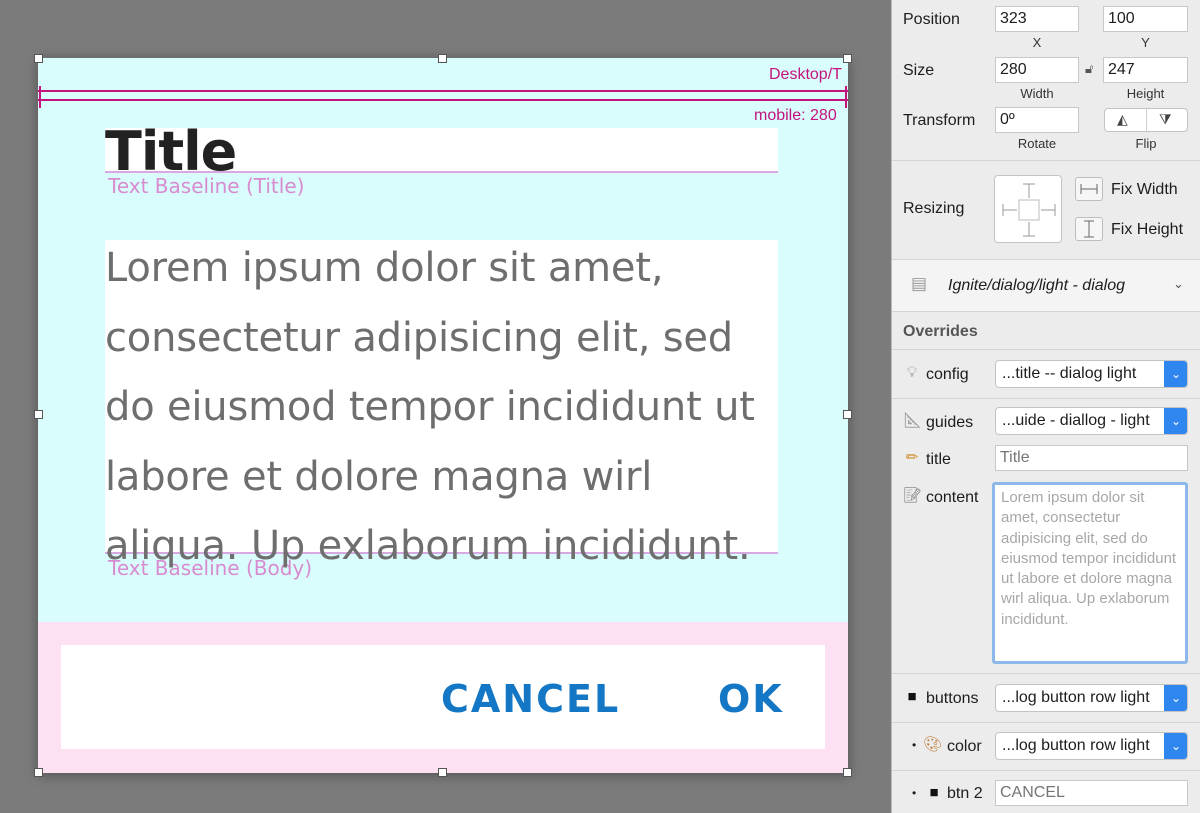 The image size is (1200, 813). Describe the element at coordinates (1069, 373) in the screenshot. I see `config-select-value: ...title -- dialog light` at that location.